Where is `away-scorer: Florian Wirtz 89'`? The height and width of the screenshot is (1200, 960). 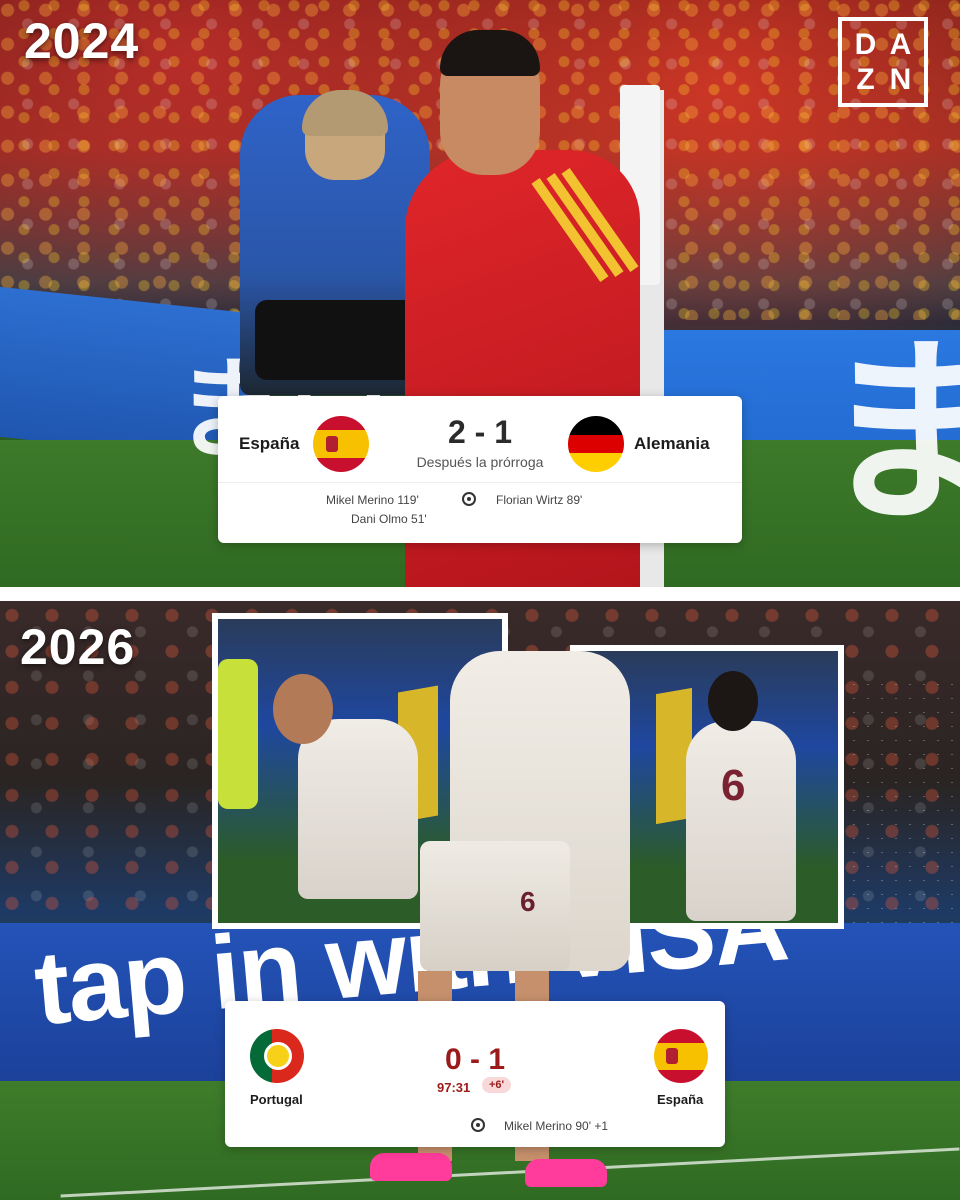
away-scorer: Florian Wirtz 89' is located at coordinates (539, 500).